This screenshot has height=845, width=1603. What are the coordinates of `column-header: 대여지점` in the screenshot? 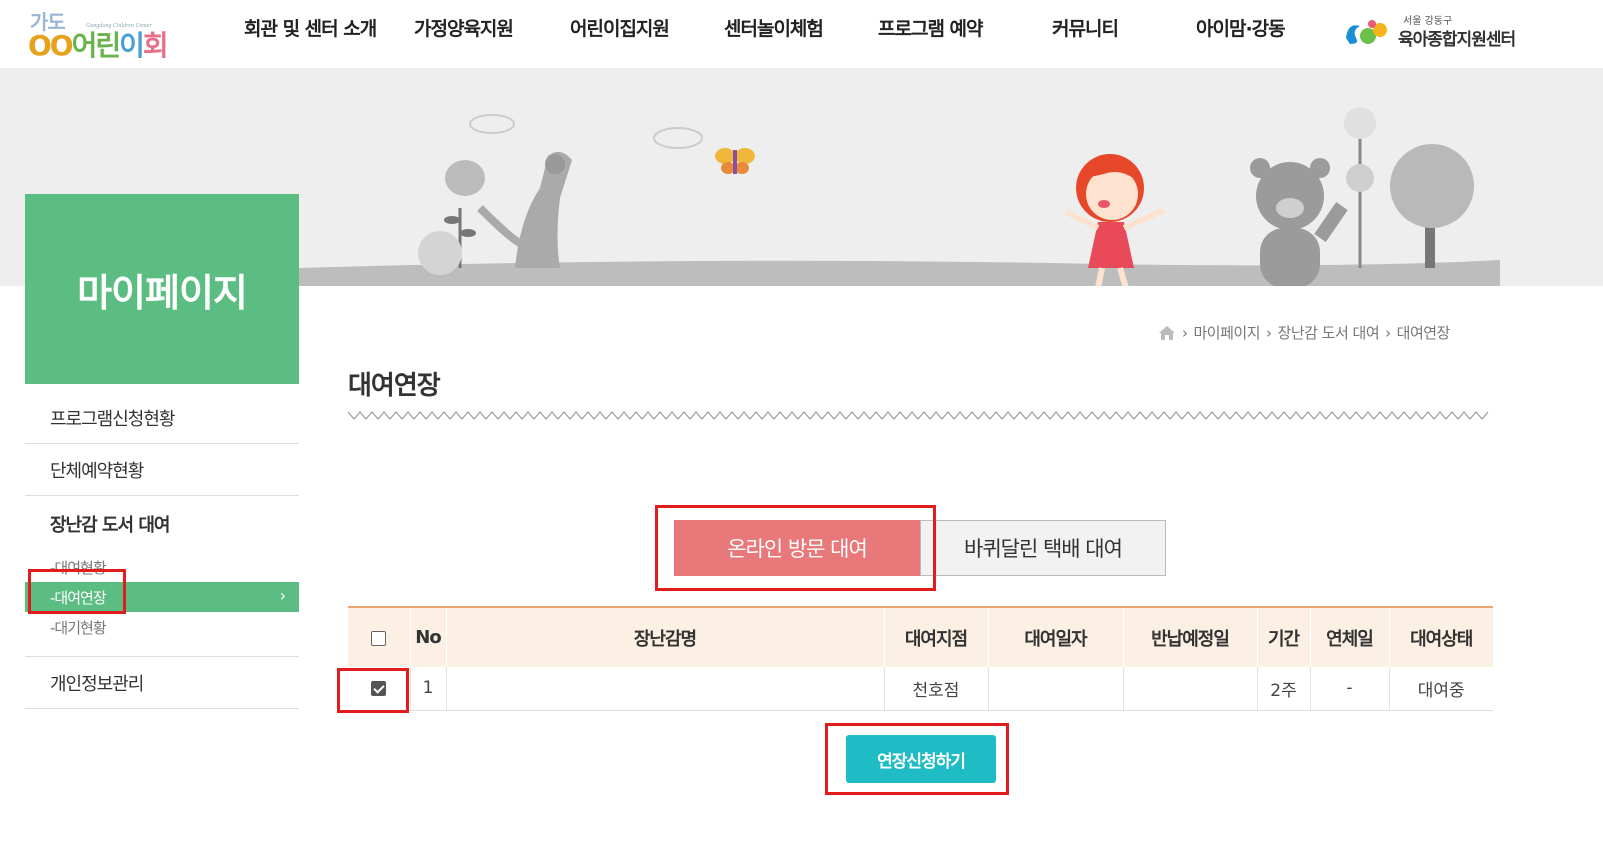 It's located at (936, 637).